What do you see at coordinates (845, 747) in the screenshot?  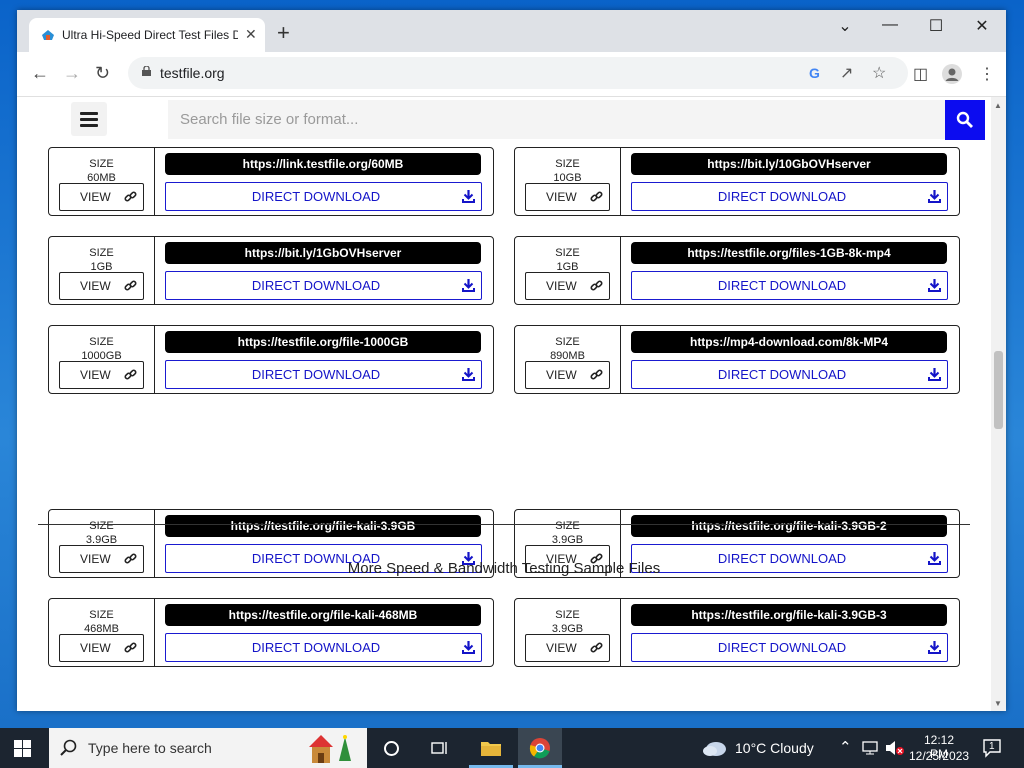 I see `chevron-up-icon: ⌃` at bounding box center [845, 747].